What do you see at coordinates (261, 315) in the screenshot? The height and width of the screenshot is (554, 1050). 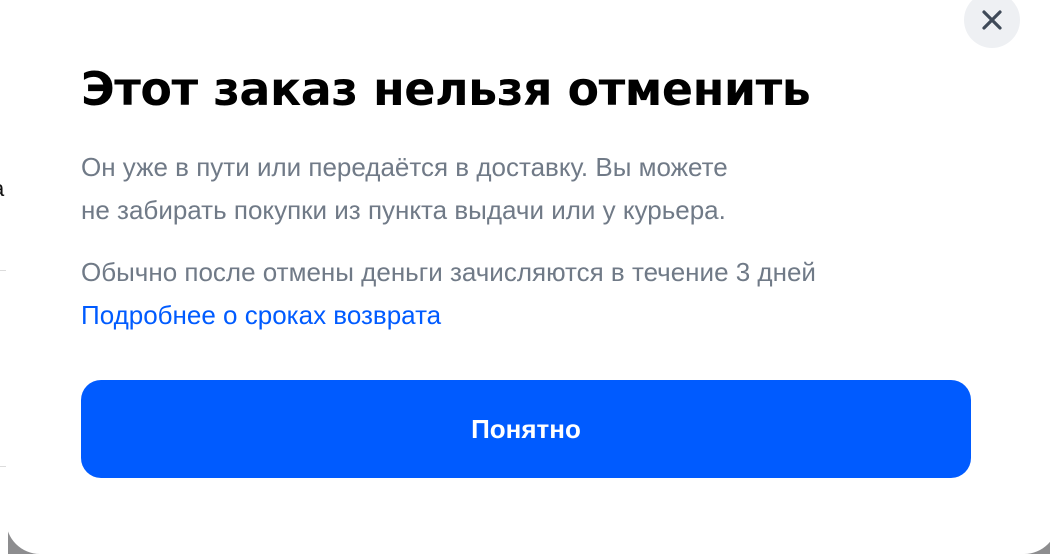 I see `refund-terms-link: Подробнее о сроках возврата` at bounding box center [261, 315].